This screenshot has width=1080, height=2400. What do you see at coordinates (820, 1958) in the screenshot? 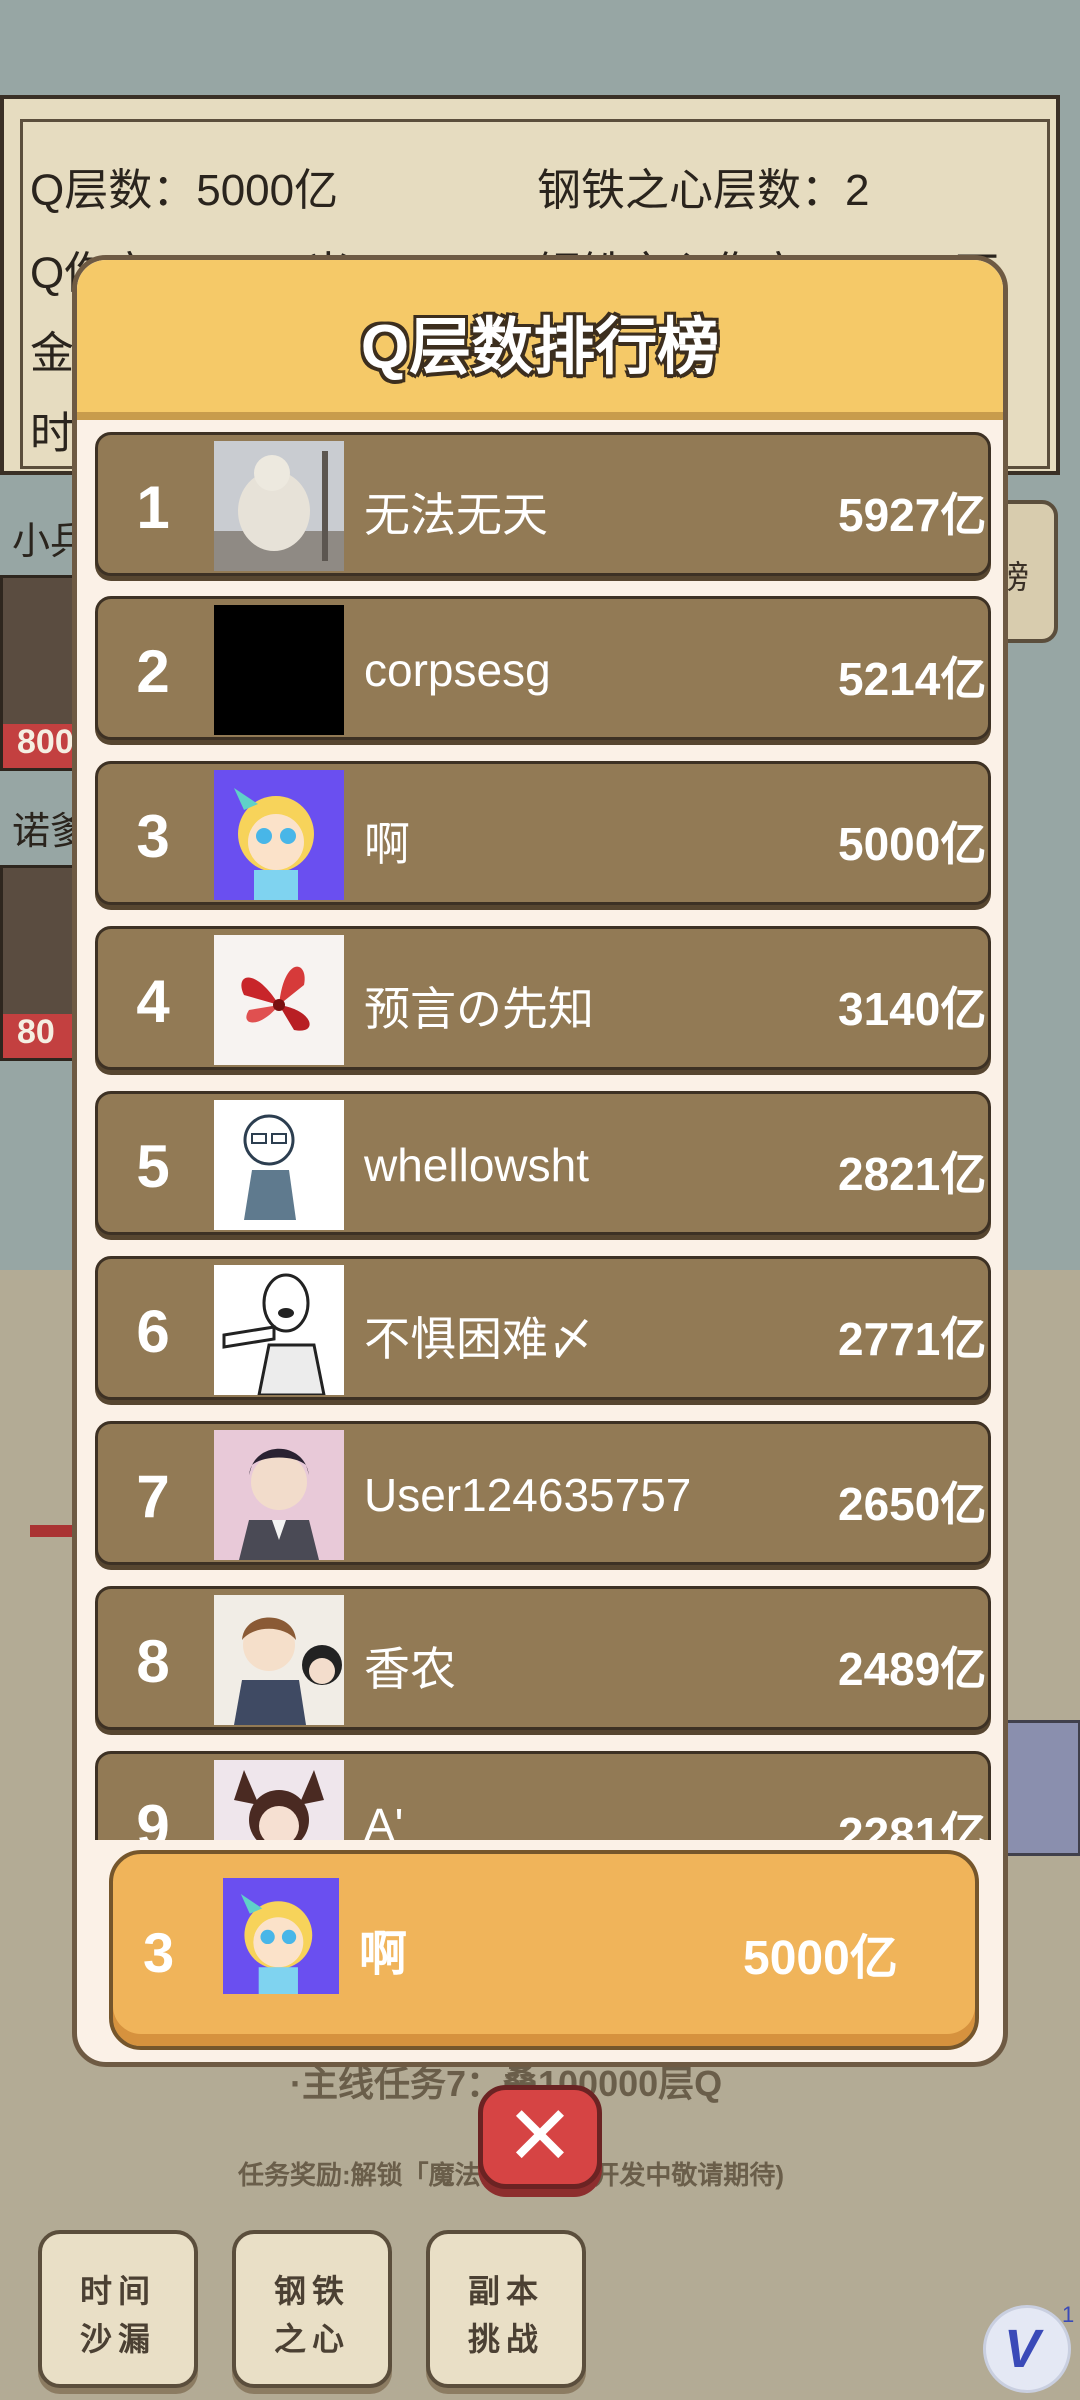
I see `my-player-score: 5000亿` at bounding box center [820, 1958].